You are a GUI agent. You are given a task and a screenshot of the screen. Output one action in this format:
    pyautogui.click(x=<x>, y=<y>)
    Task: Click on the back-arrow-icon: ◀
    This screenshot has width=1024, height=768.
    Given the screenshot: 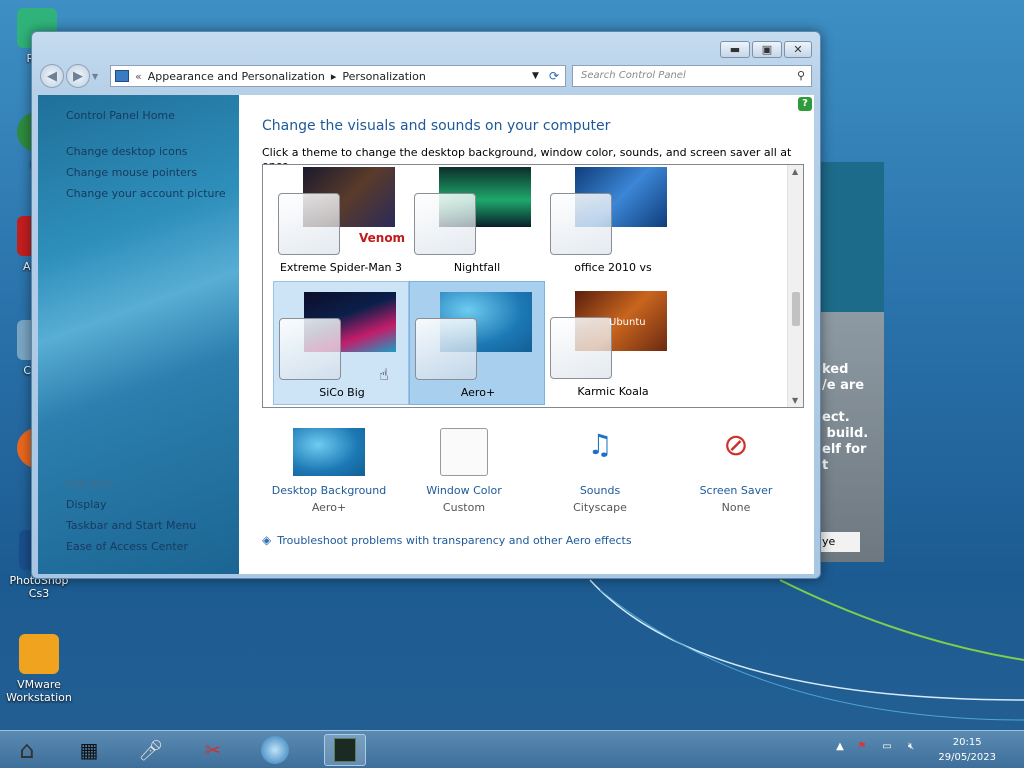 What is the action you would take?
    pyautogui.click(x=52, y=76)
    